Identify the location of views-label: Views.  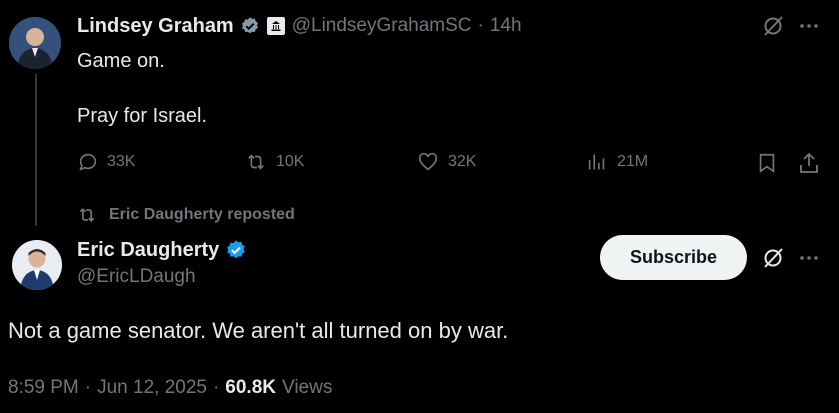
(307, 387).